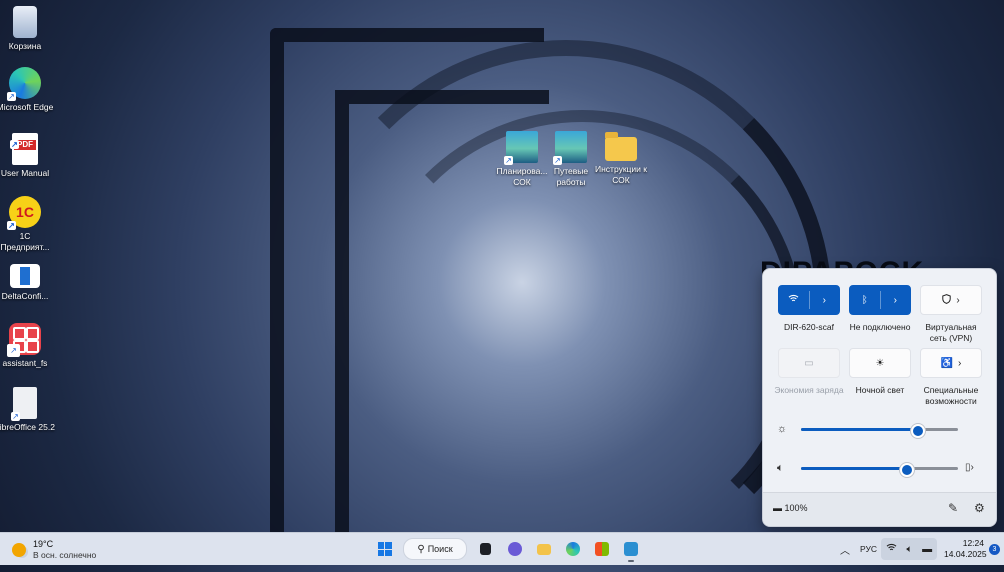  I want to click on edge-icon, so click(572, 549).